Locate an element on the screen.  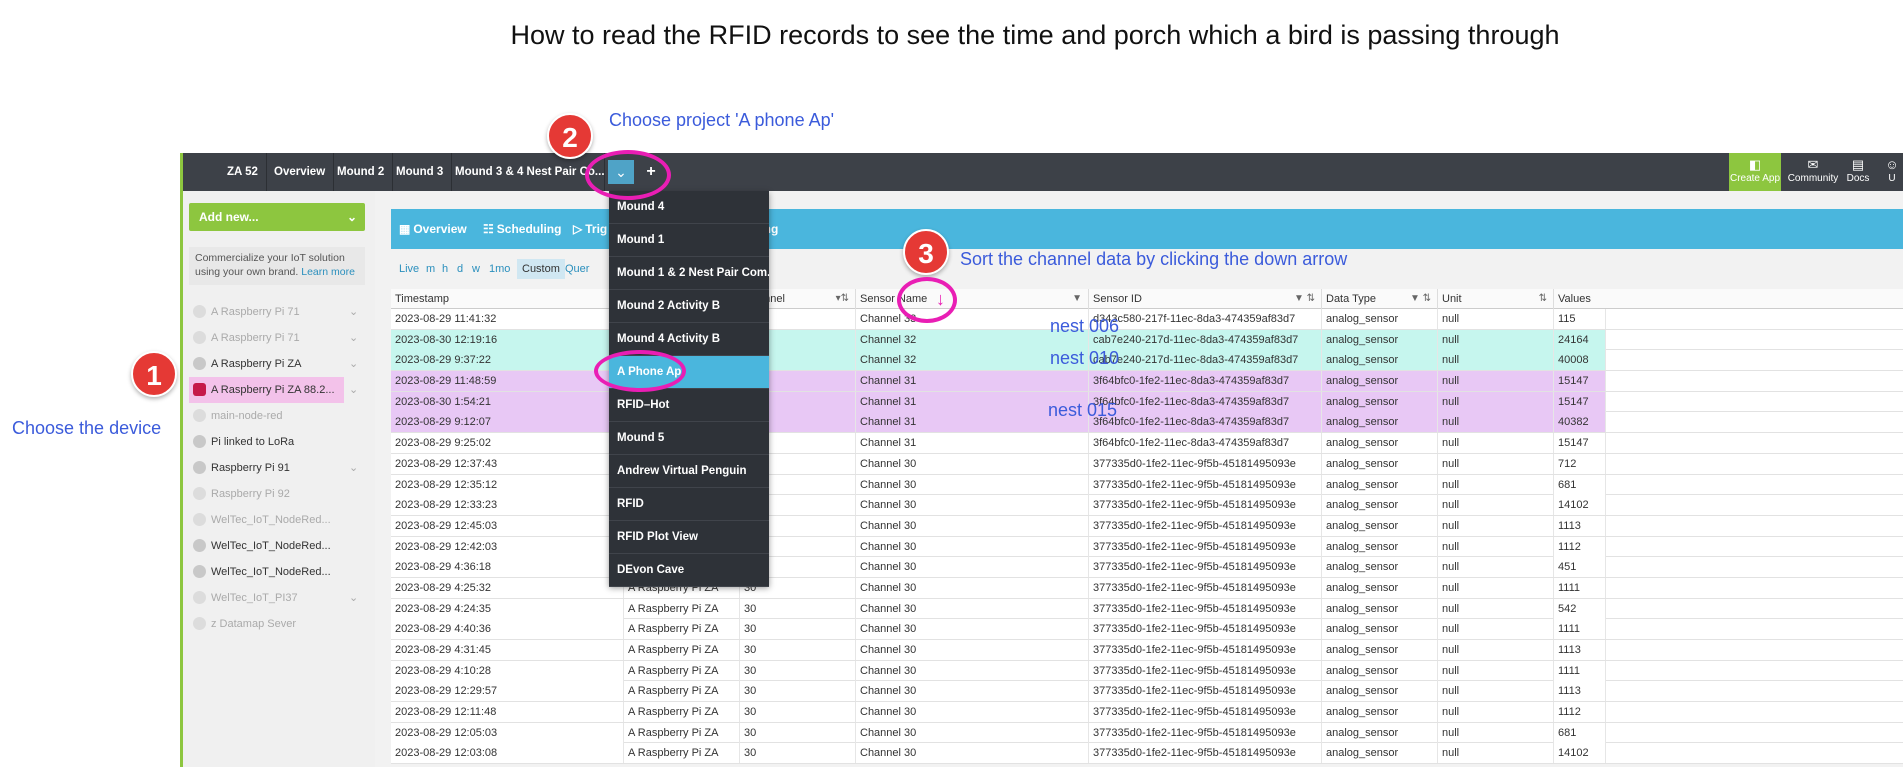
subtab-overview: ▦ Overview is located at coordinates (433, 229).